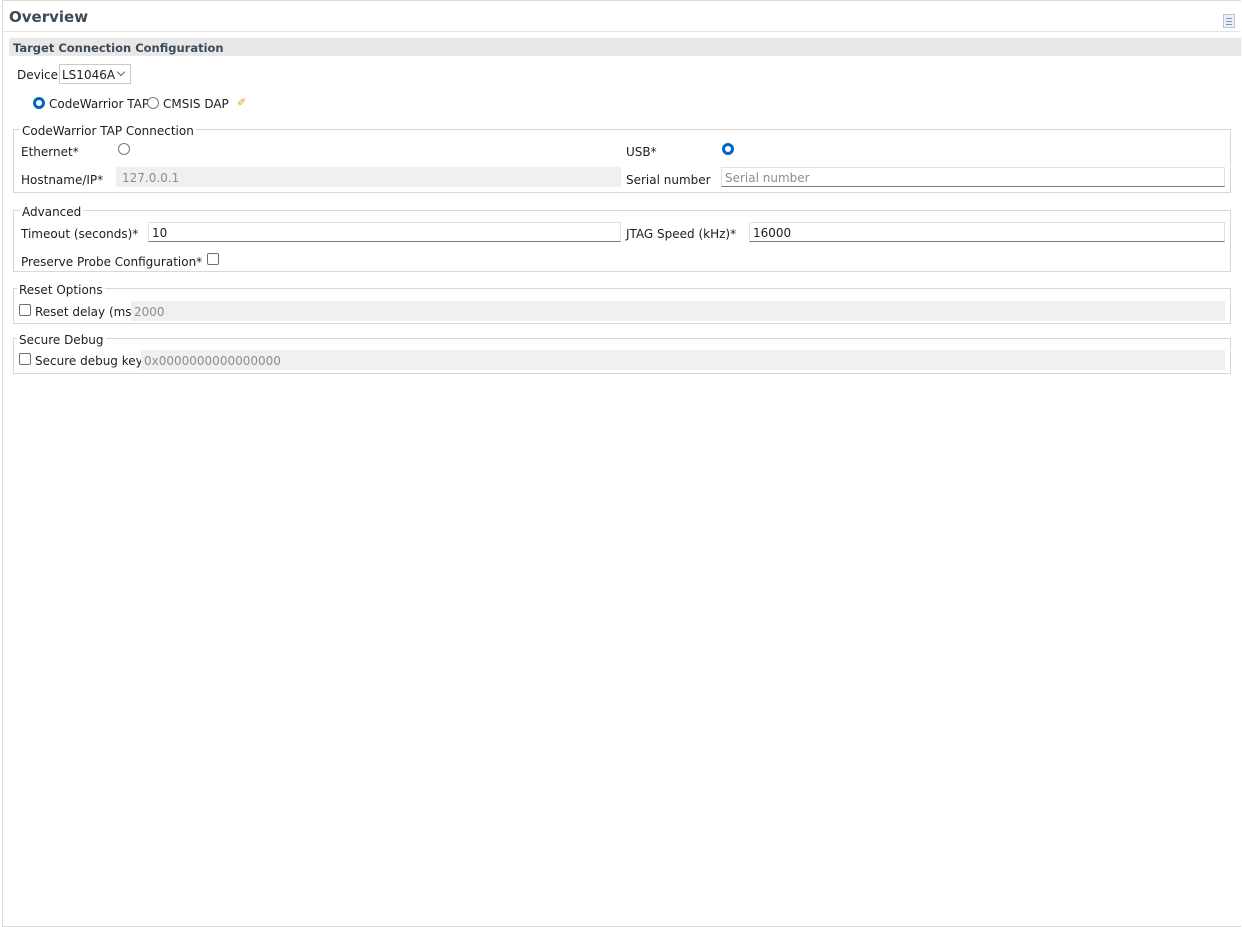 The image size is (1242, 927). I want to click on secure-debug-checkbox, so click(25, 359).